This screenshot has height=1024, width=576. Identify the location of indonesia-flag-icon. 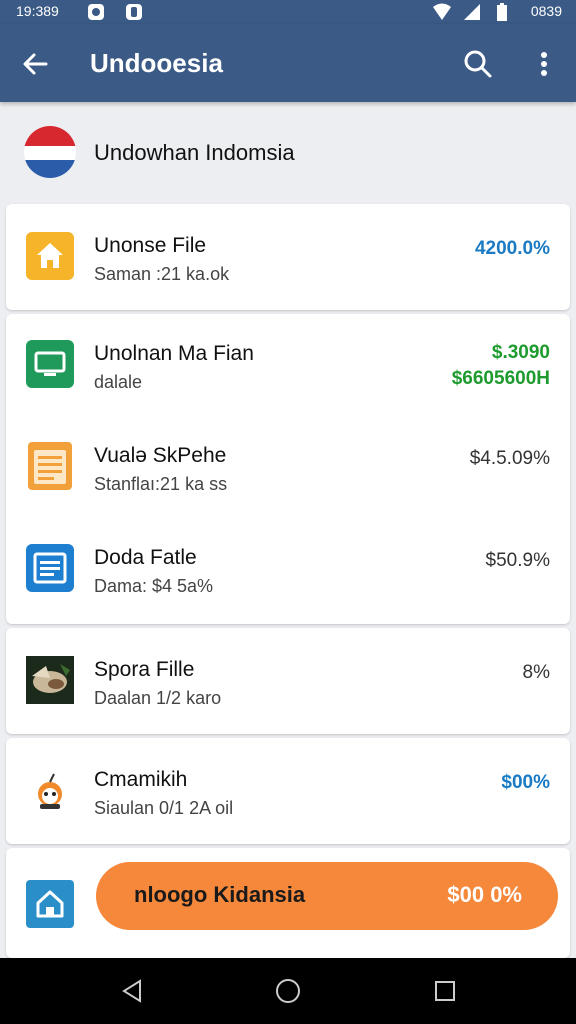
(50, 152).